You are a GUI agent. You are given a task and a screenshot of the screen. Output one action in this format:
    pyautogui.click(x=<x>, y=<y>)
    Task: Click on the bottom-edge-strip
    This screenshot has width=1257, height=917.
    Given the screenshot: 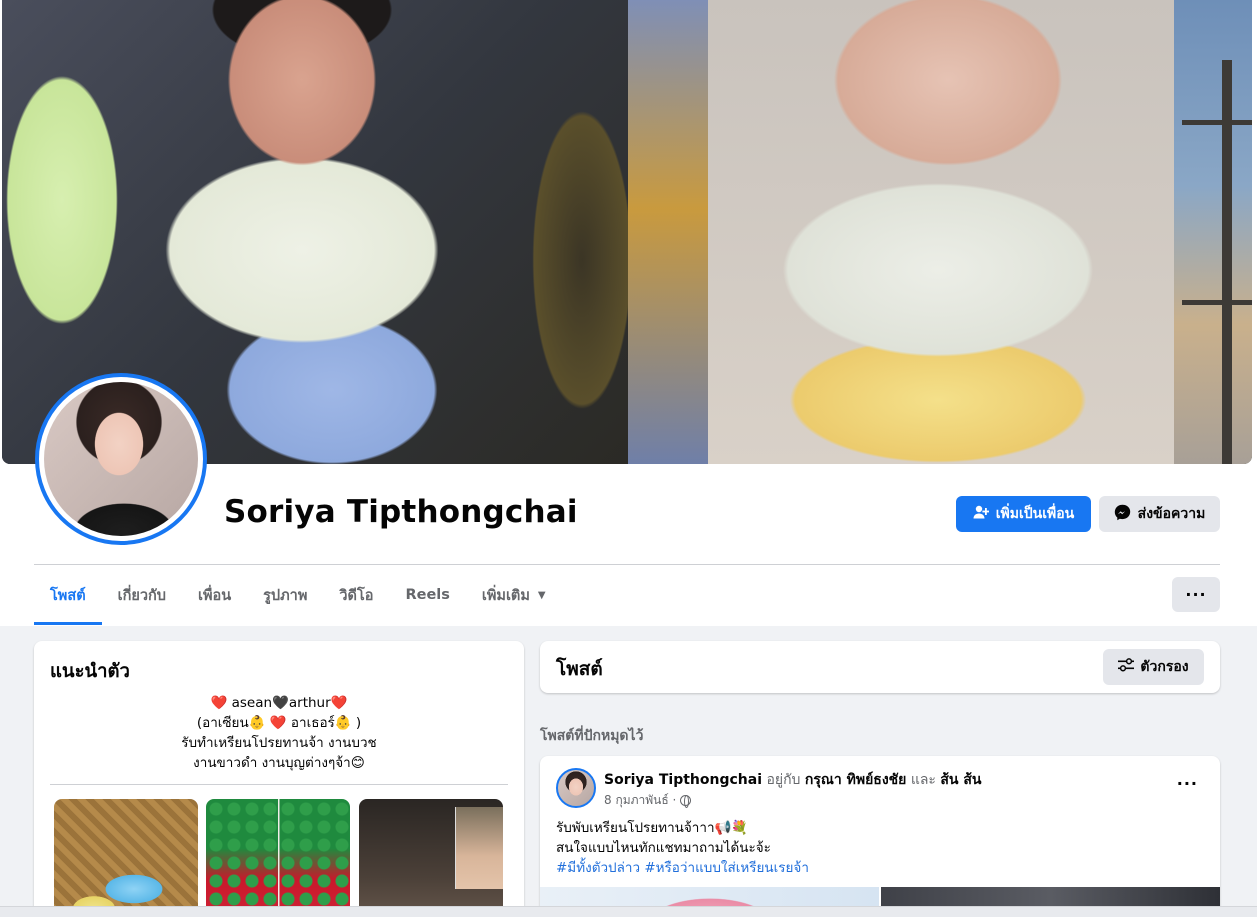 What is the action you would take?
    pyautogui.click(x=628, y=911)
    